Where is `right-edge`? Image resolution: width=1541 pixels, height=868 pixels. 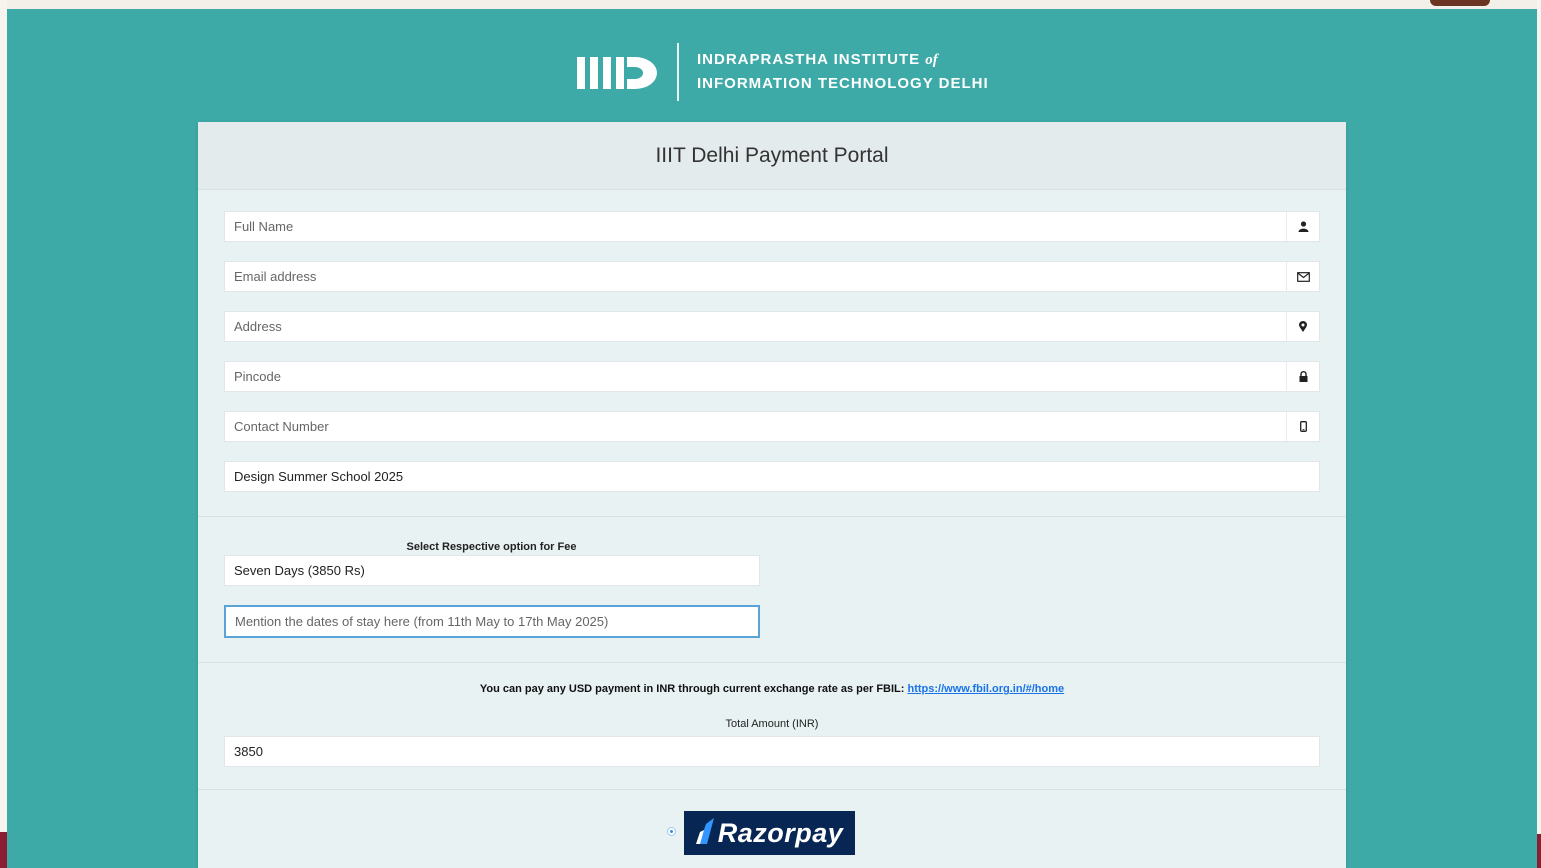
right-edge is located at coordinates (1539, 434).